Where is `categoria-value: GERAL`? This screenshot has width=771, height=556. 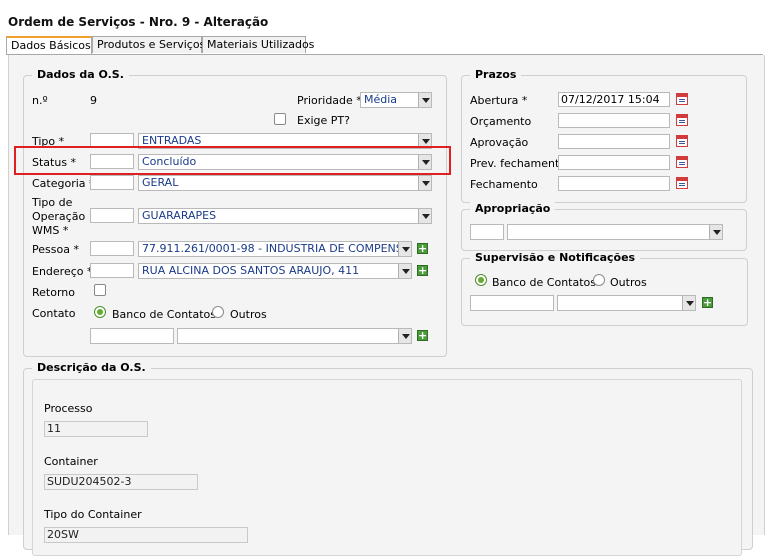 categoria-value: GERAL is located at coordinates (160, 182).